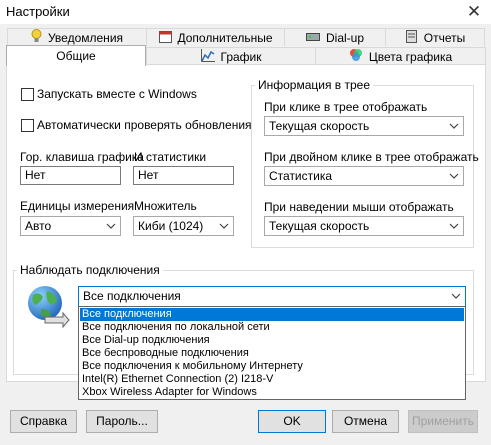 The image size is (491, 445). What do you see at coordinates (319, 126) in the screenshot?
I see `tray-click-value: Текущая скорость` at bounding box center [319, 126].